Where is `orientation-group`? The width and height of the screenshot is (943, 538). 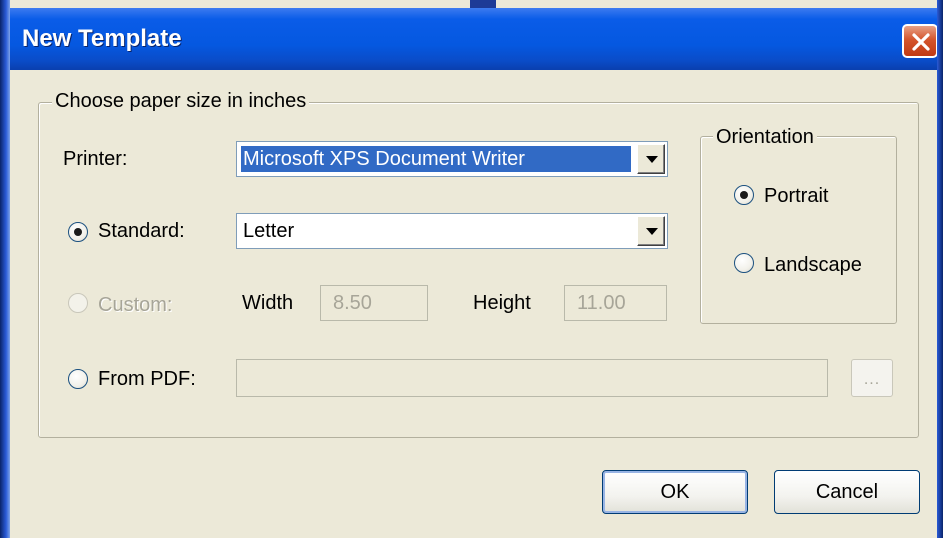
orientation-group is located at coordinates (798, 230).